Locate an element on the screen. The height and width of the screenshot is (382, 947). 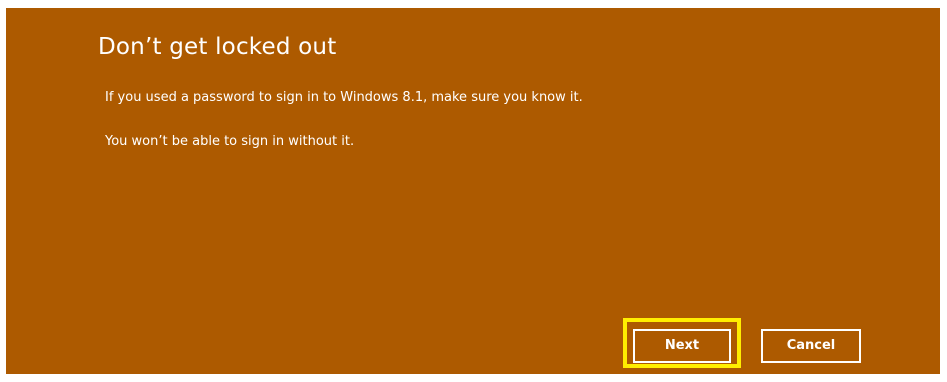
next-button: Next is located at coordinates (682, 346).